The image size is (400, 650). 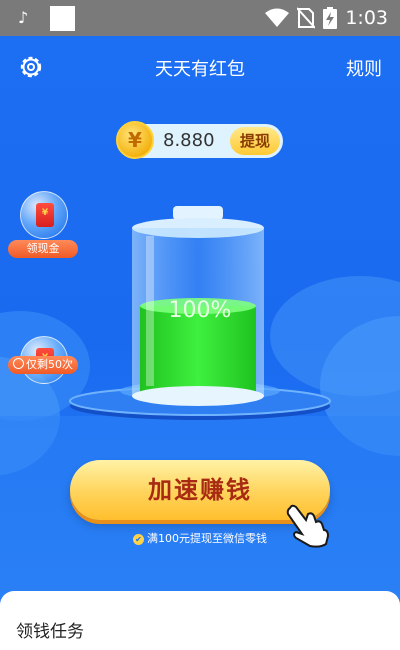 What do you see at coordinates (43, 249) in the screenshot?
I see `cash-bubble-label: 领现金` at bounding box center [43, 249].